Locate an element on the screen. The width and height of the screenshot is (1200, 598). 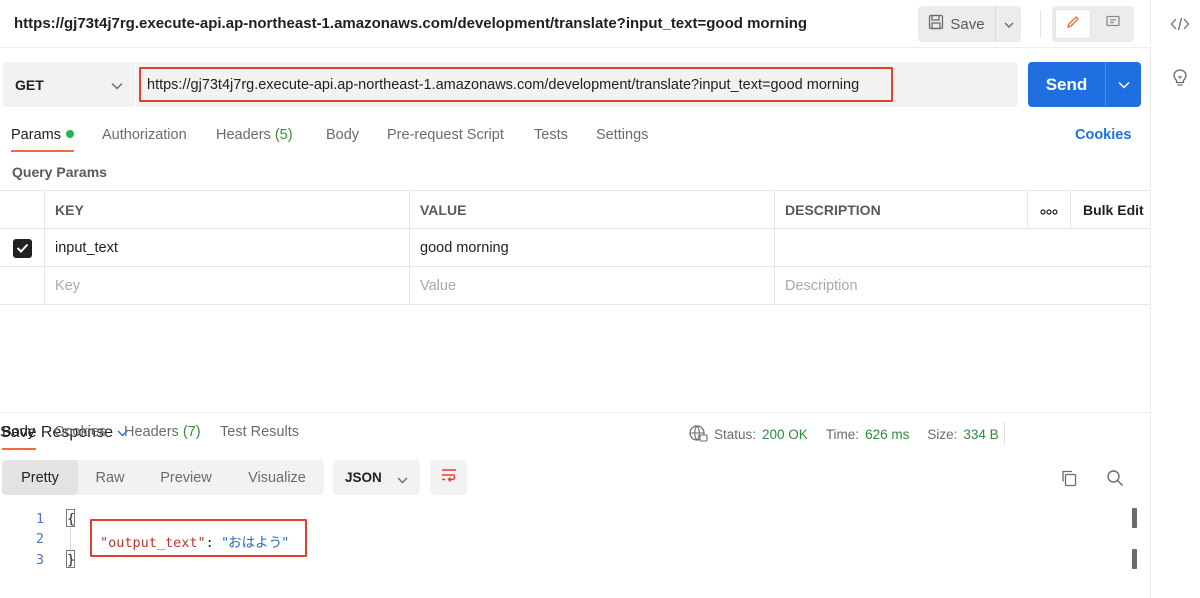
response-divider is located at coordinates (575, 412).